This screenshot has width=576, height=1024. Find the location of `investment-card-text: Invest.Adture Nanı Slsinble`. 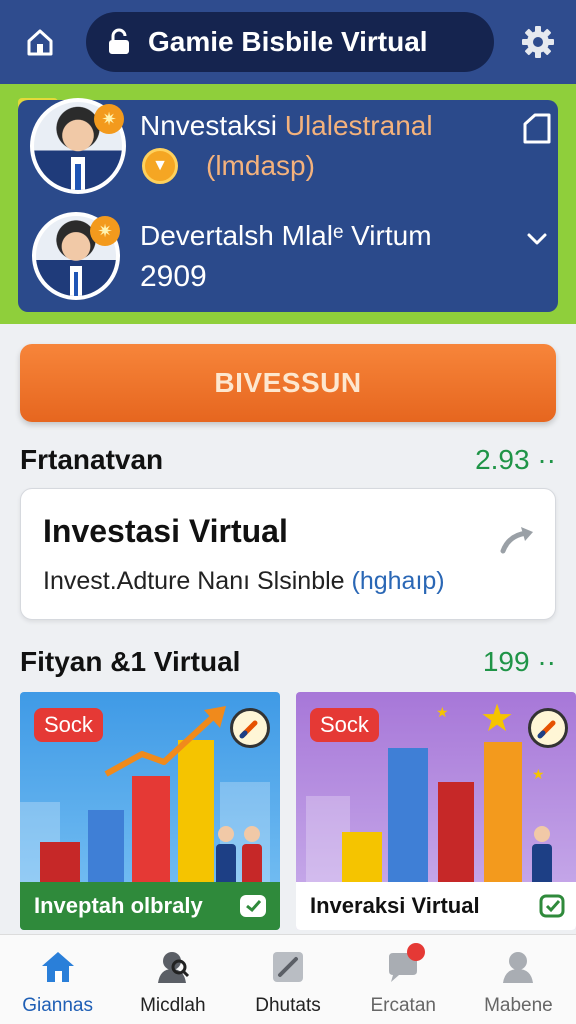

investment-card-text: Invest.Adture Nanı Slsinble is located at coordinates (194, 581).